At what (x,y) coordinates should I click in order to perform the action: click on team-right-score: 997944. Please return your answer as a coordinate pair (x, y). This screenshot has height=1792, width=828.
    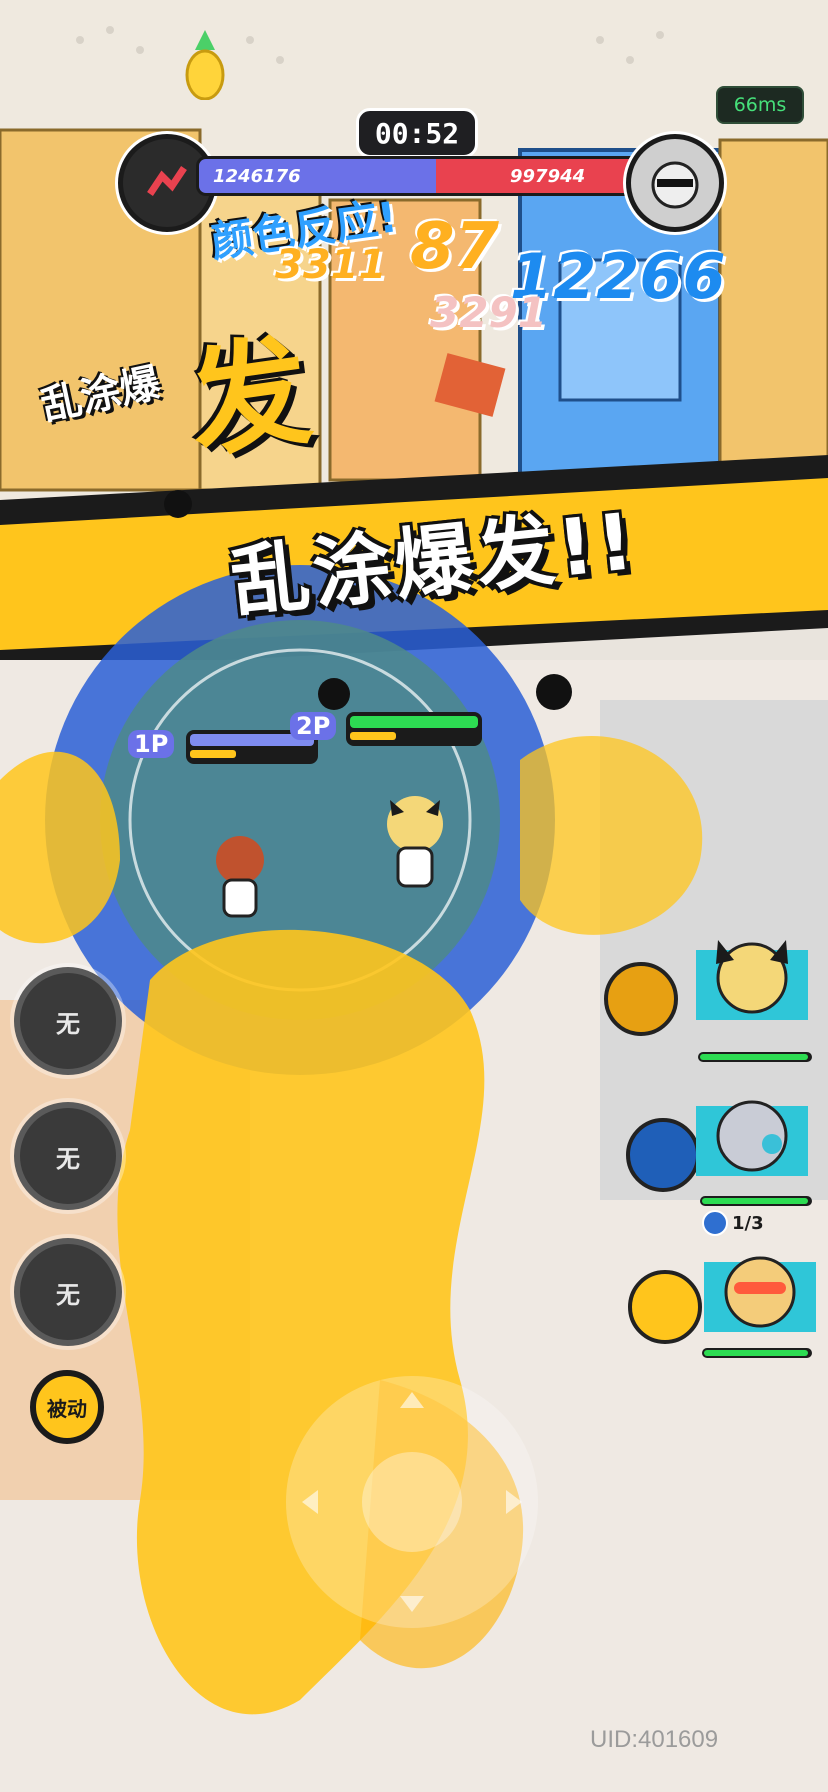
    Looking at the image, I should click on (543, 176).